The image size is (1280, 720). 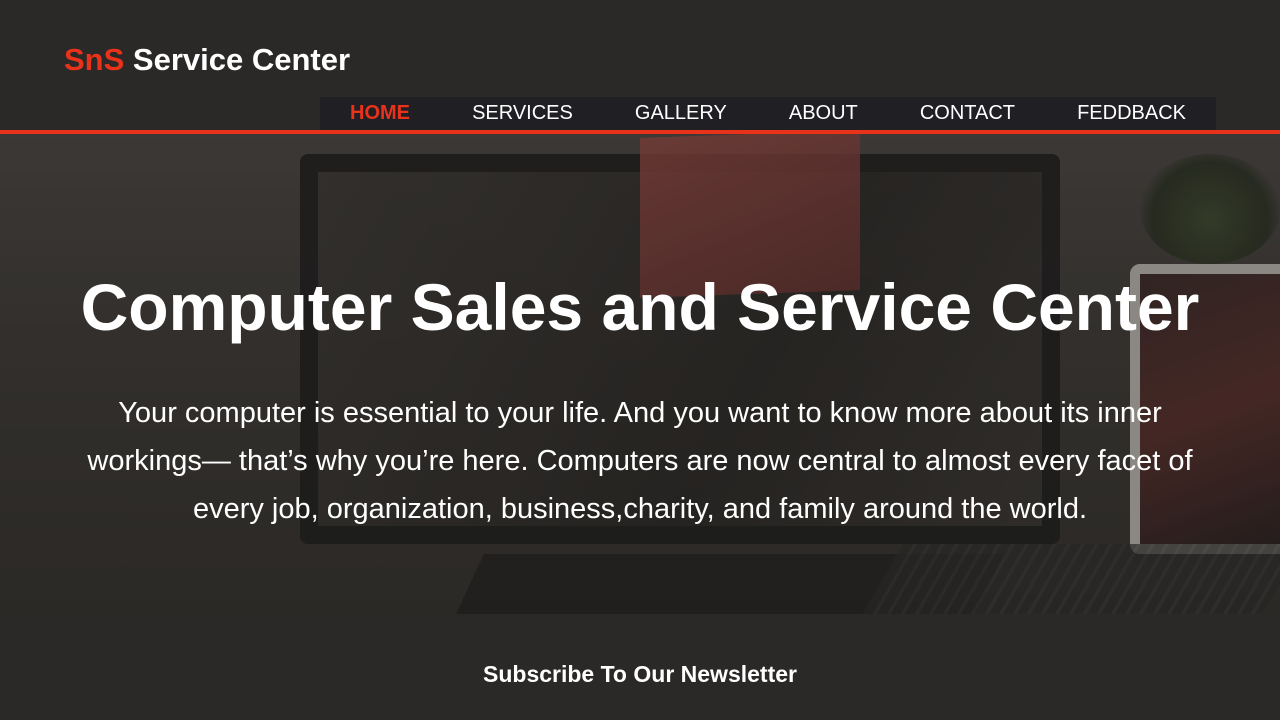 What do you see at coordinates (94, 59) in the screenshot?
I see `logo-brand: SnS` at bounding box center [94, 59].